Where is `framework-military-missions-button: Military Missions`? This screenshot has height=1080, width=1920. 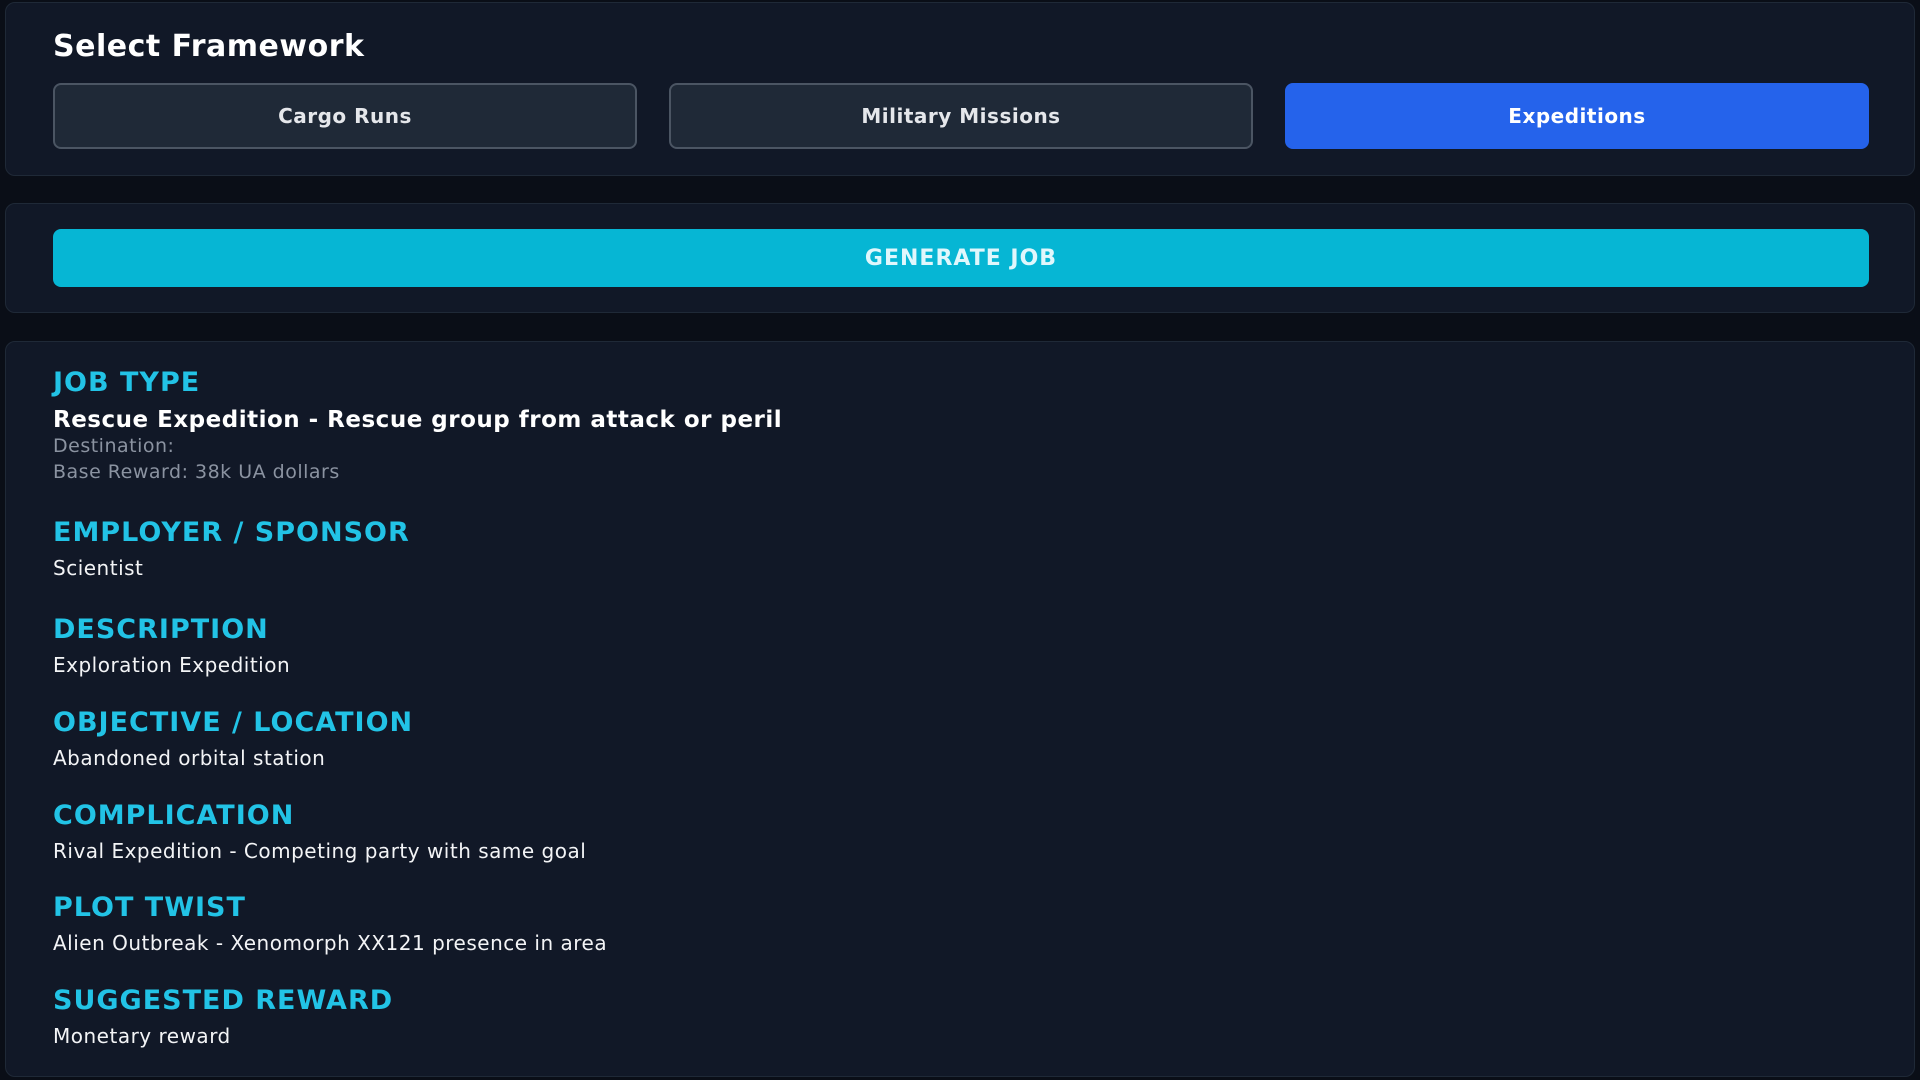 framework-military-missions-button: Military Missions is located at coordinates (961, 116).